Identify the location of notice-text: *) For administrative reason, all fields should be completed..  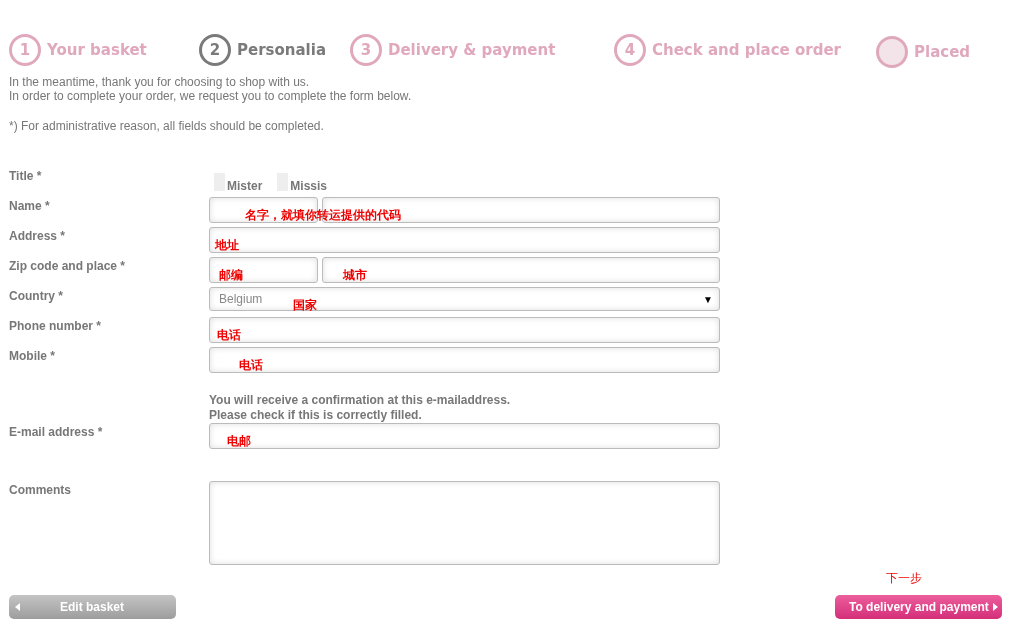
(167, 126).